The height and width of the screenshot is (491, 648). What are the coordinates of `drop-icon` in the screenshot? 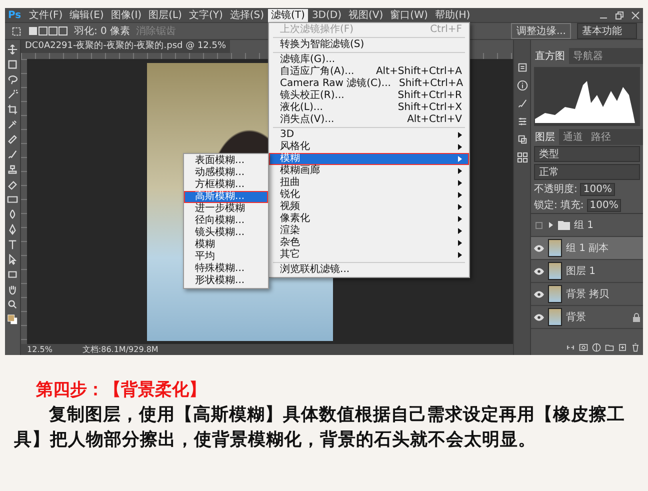 It's located at (12, 214).